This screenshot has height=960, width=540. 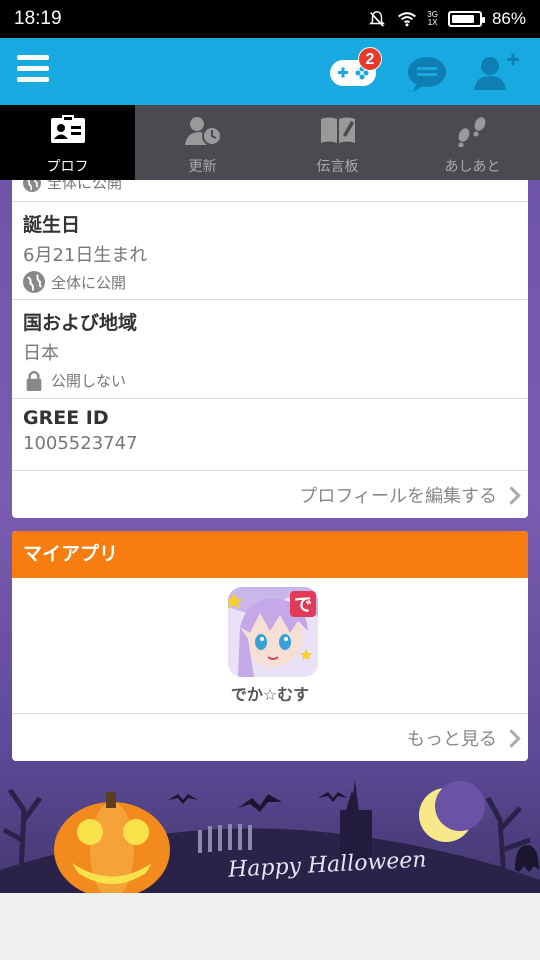 What do you see at coordinates (66, 418) in the screenshot?
I see `gree-id-title: GREE ID` at bounding box center [66, 418].